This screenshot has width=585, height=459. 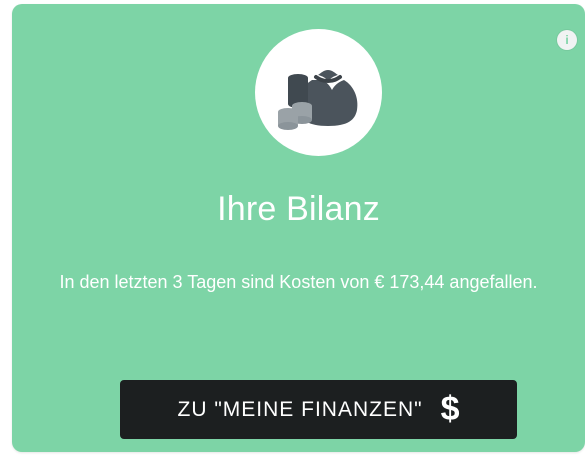 What do you see at coordinates (300, 409) in the screenshot?
I see `my-finances-button-label: ZU "MEINE FINANZEN"` at bounding box center [300, 409].